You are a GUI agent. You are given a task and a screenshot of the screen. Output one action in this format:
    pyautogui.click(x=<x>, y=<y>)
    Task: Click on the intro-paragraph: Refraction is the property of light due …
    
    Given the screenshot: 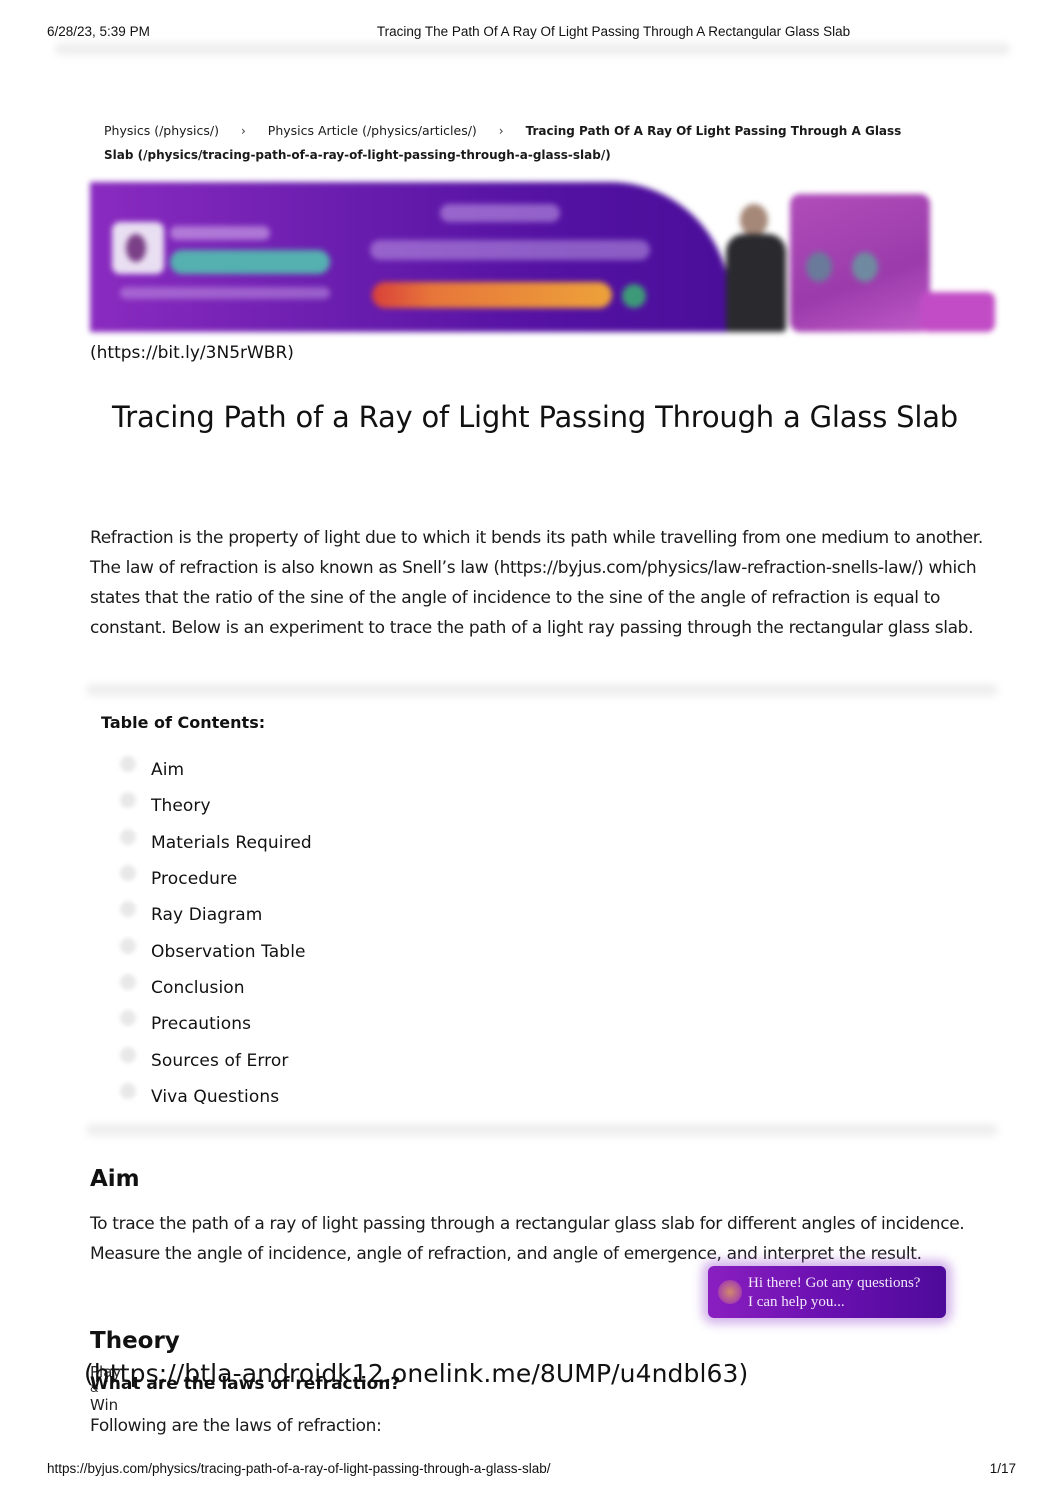 What is the action you would take?
    pyautogui.click(x=536, y=583)
    